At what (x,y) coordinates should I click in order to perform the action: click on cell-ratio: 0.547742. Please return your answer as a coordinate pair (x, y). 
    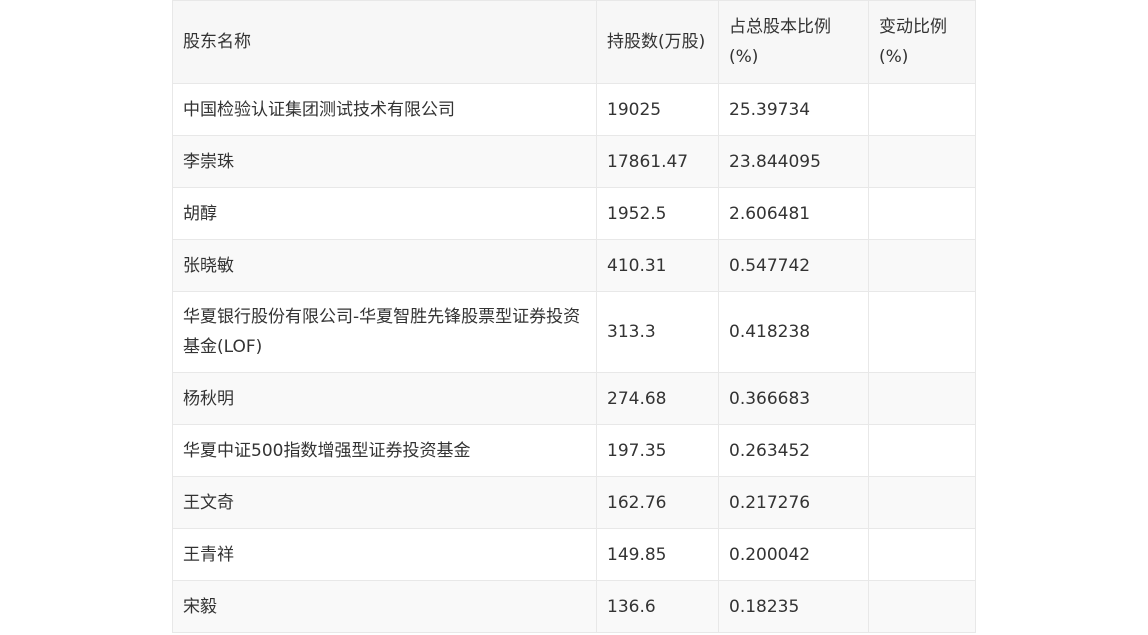
    Looking at the image, I should click on (793, 265).